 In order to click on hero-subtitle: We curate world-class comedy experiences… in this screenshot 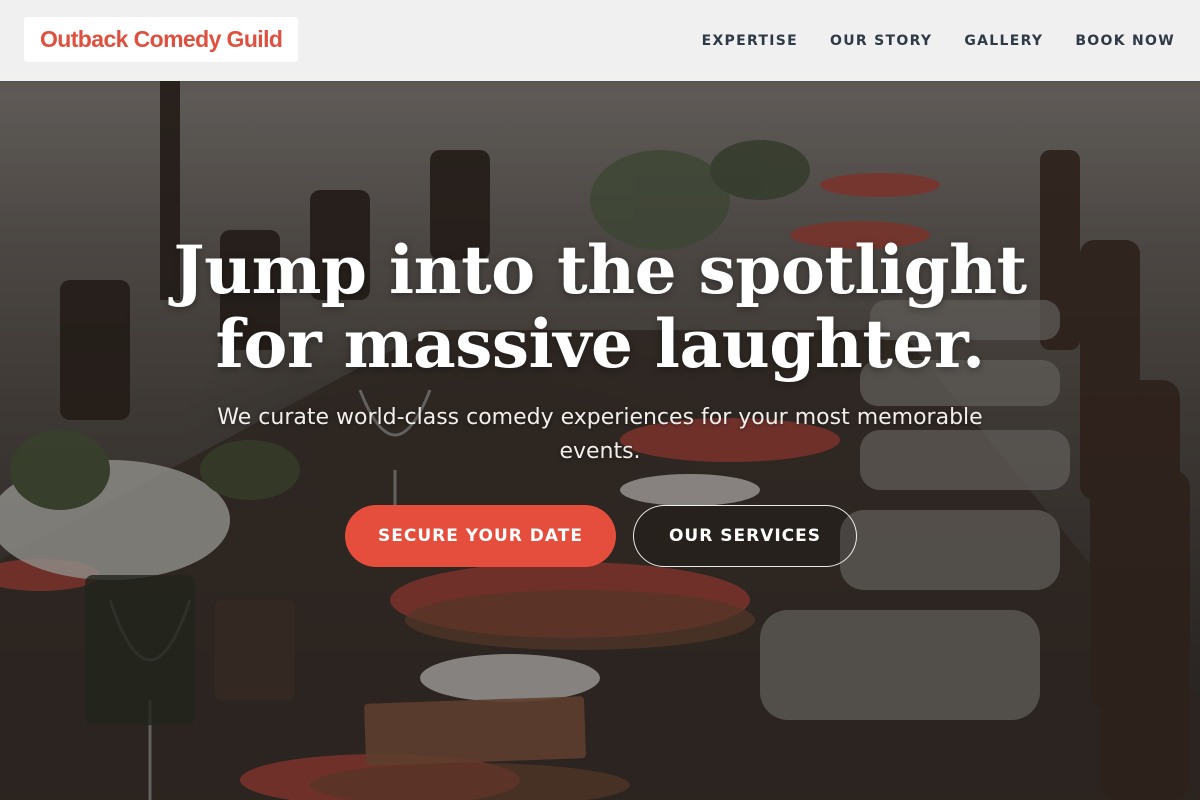, I will do `click(600, 434)`.